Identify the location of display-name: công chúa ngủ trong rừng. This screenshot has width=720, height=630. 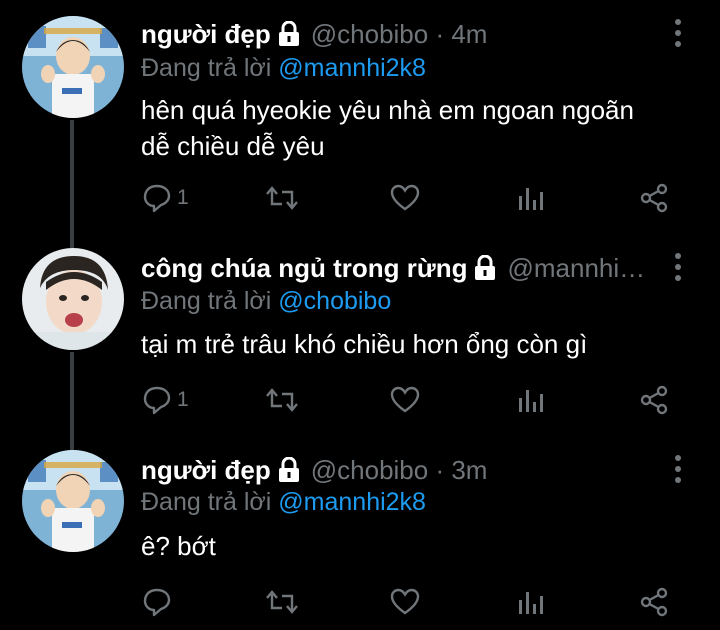
(304, 268).